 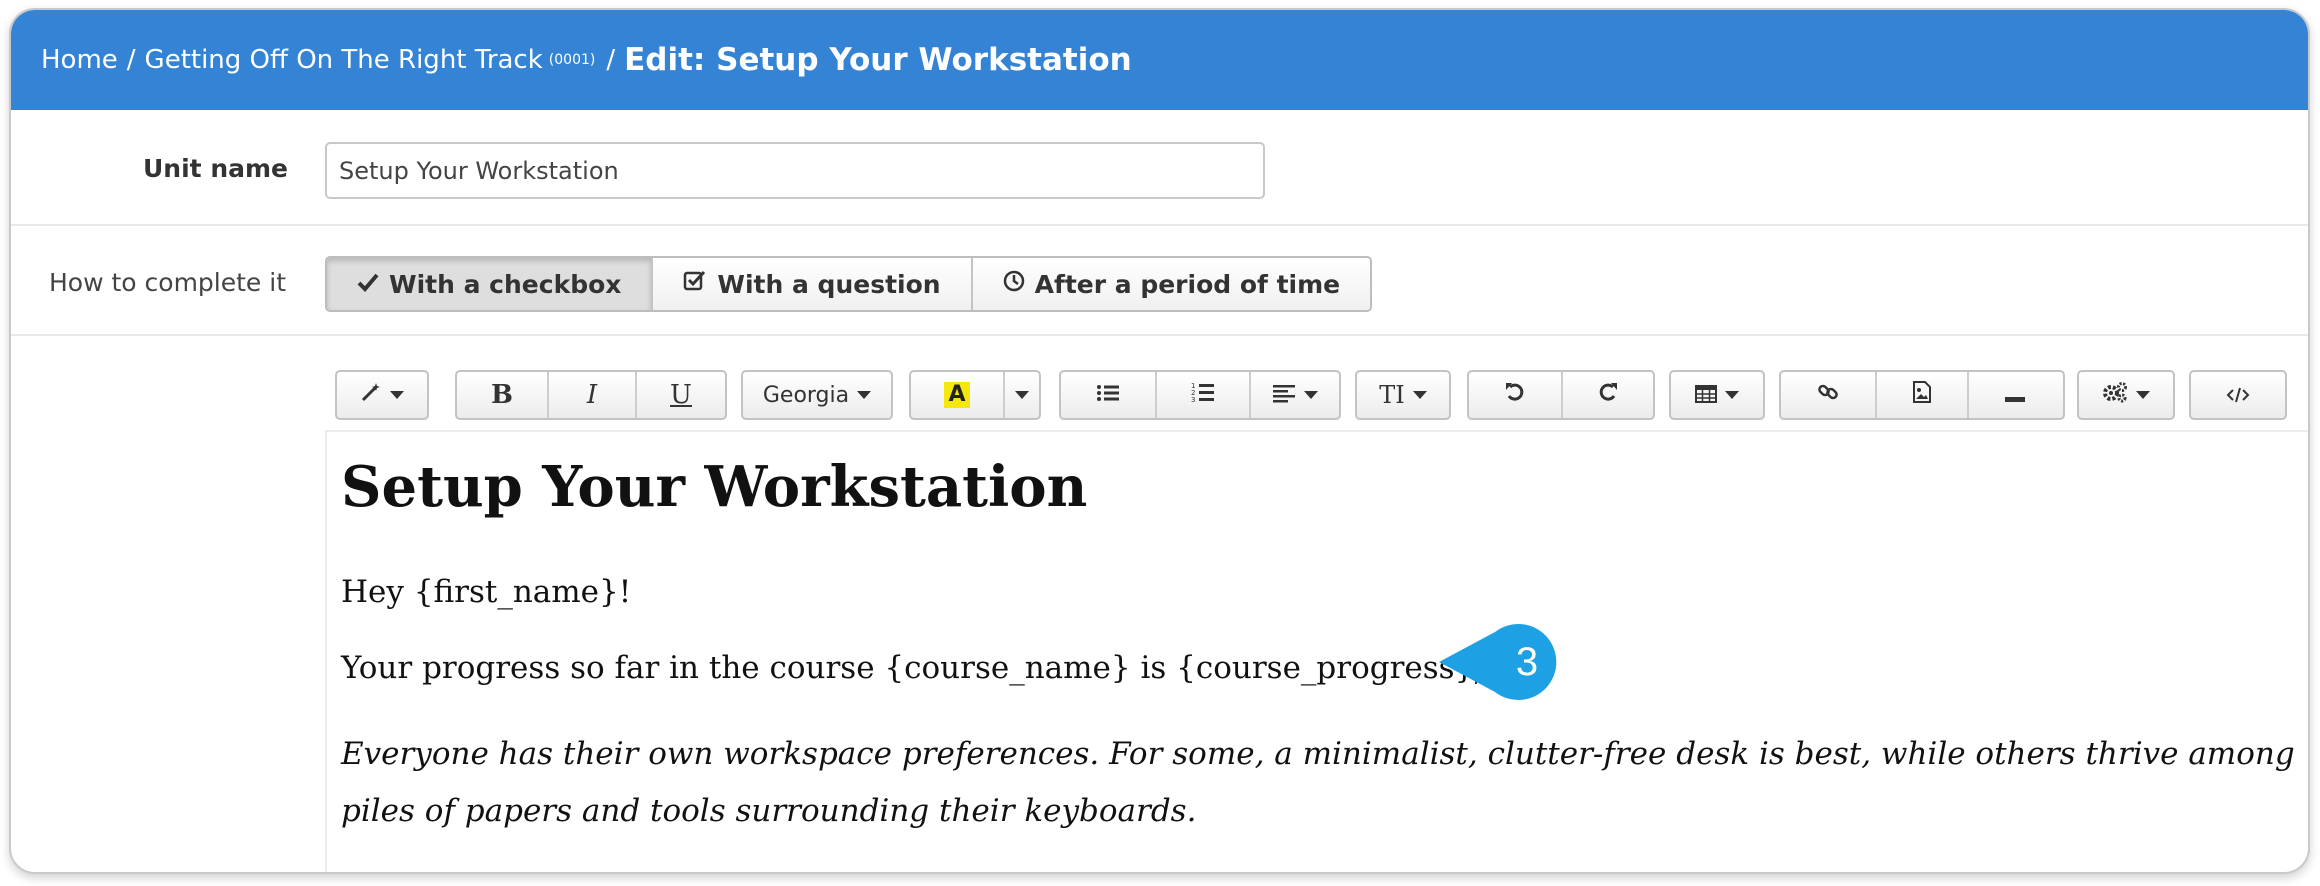 I want to click on bullet-list-button, so click(x=1108, y=395).